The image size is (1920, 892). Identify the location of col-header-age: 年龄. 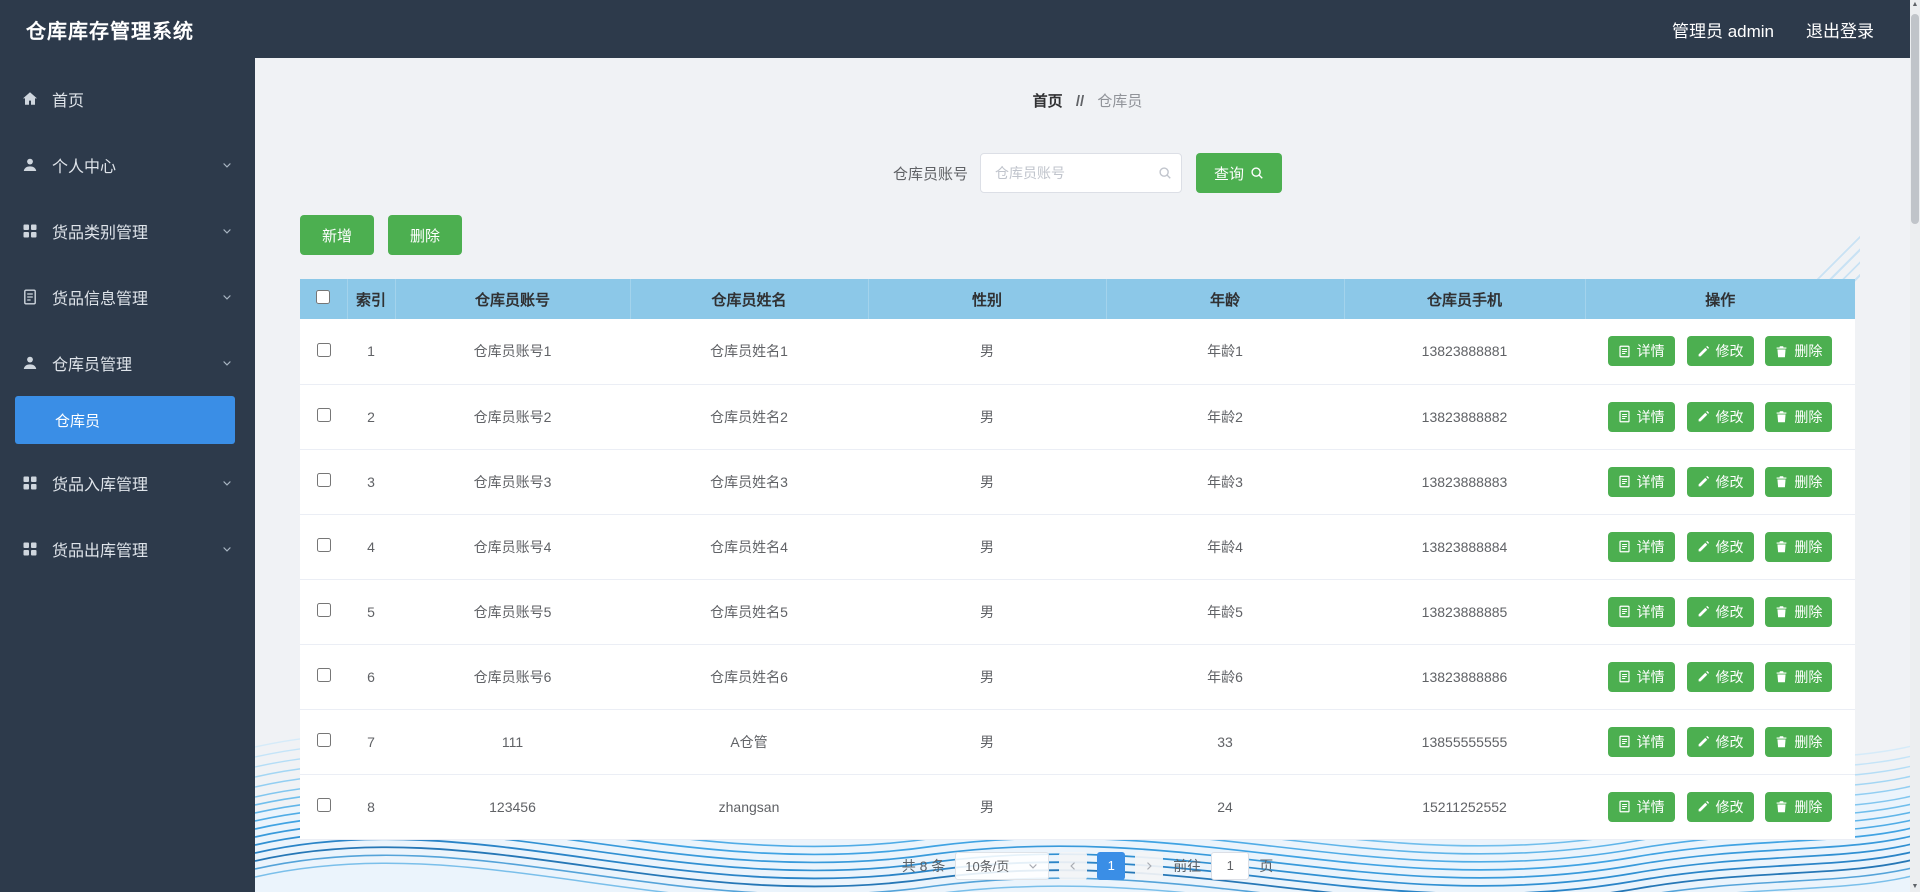
(1225, 299).